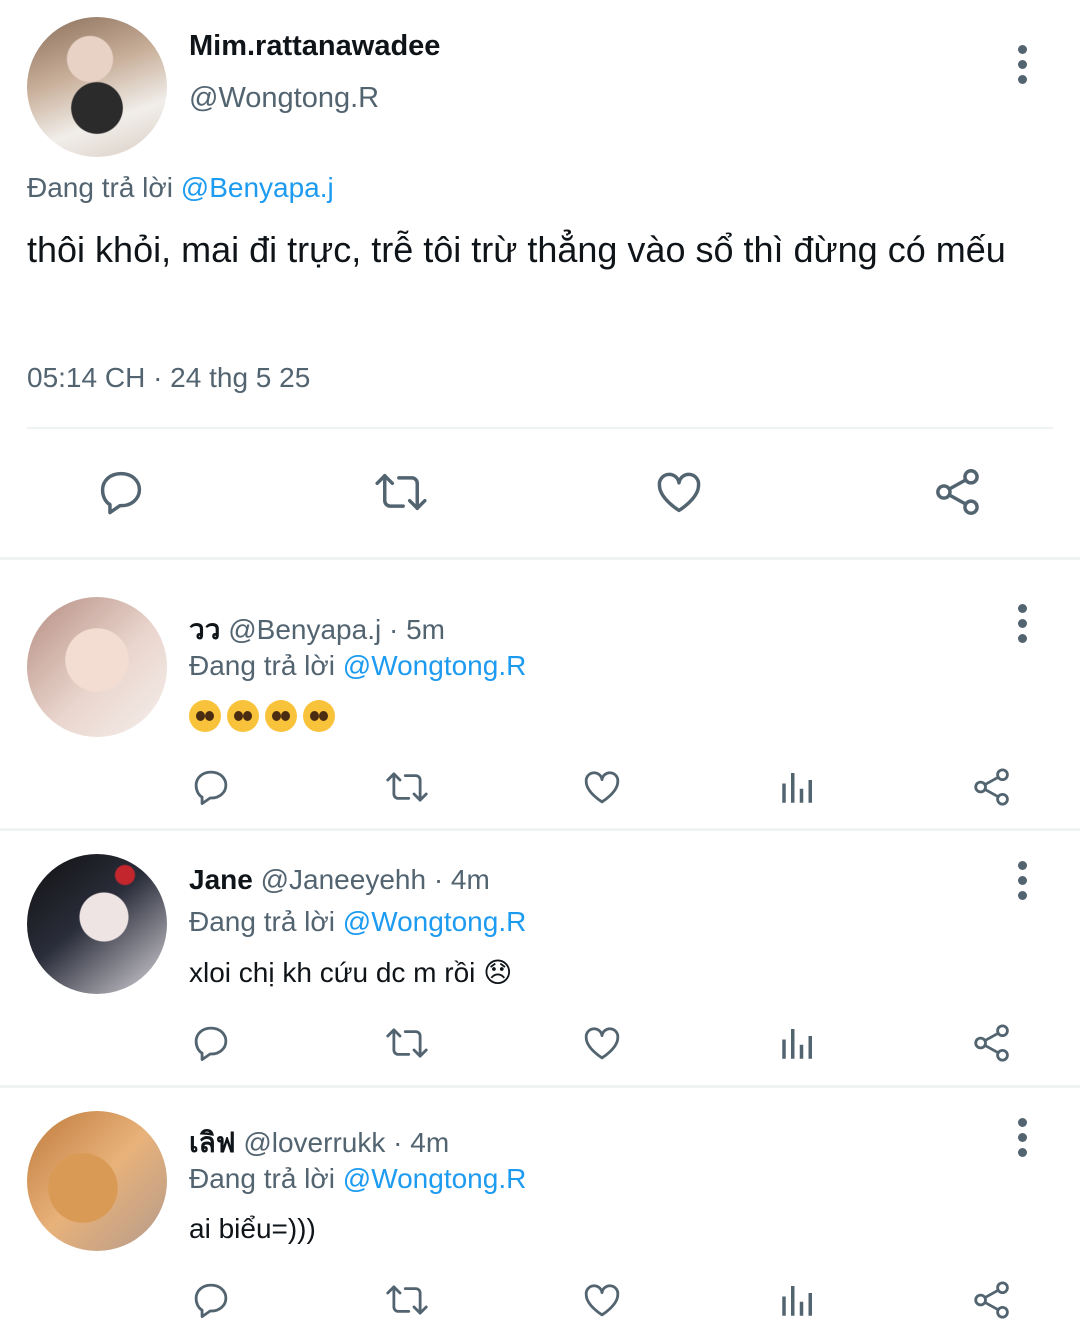 The image size is (1080, 1343). What do you see at coordinates (257, 187) in the screenshot?
I see `replying-to-mention: @Benyapa.j` at bounding box center [257, 187].